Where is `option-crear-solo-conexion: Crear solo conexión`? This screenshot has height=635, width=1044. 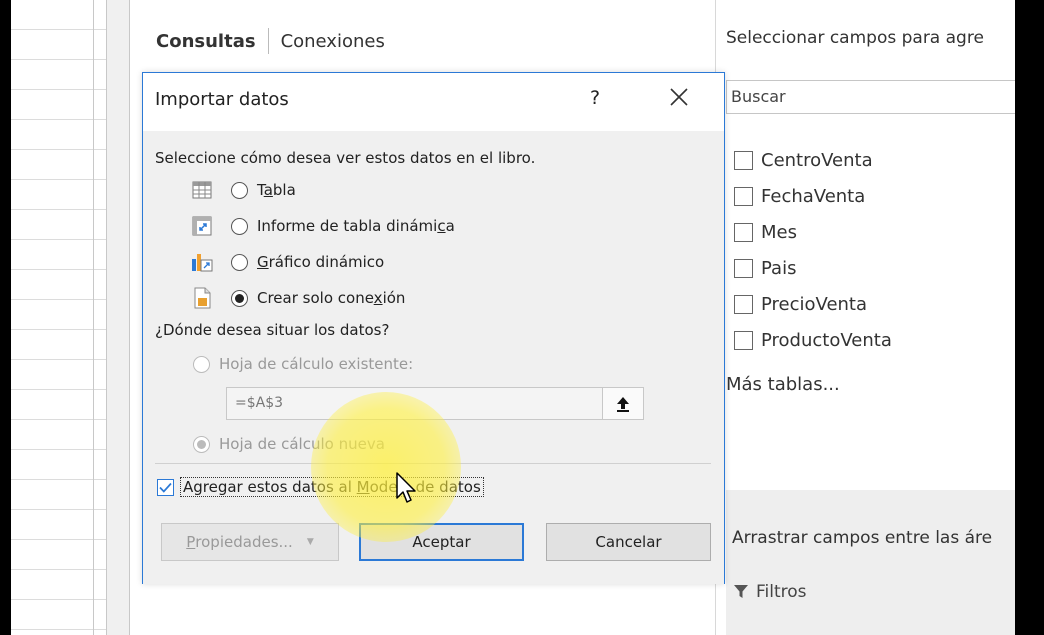
option-crear-solo-conexion: Crear solo conexión is located at coordinates (298, 298).